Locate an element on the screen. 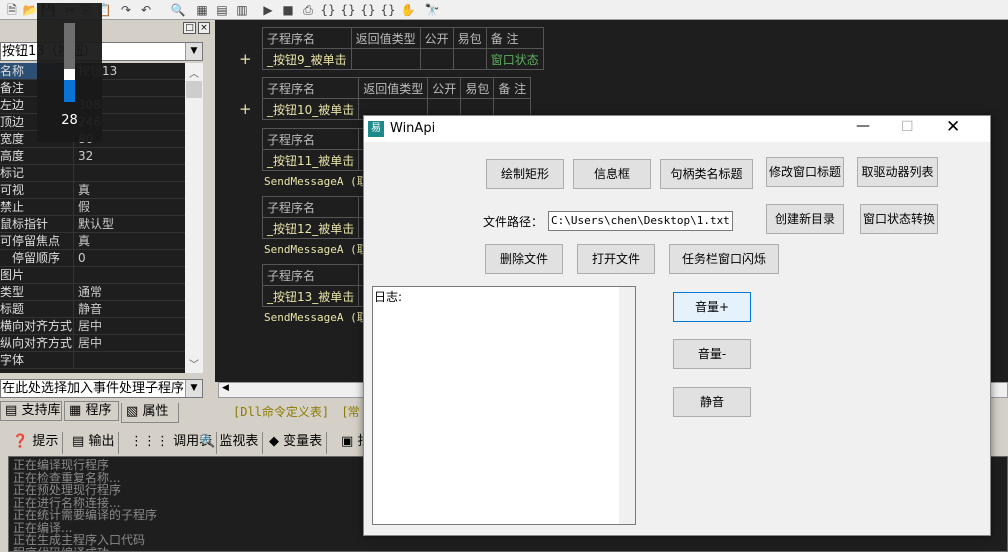 The image size is (1008, 552). tab-properties: ▧ 属性 is located at coordinates (150, 413).